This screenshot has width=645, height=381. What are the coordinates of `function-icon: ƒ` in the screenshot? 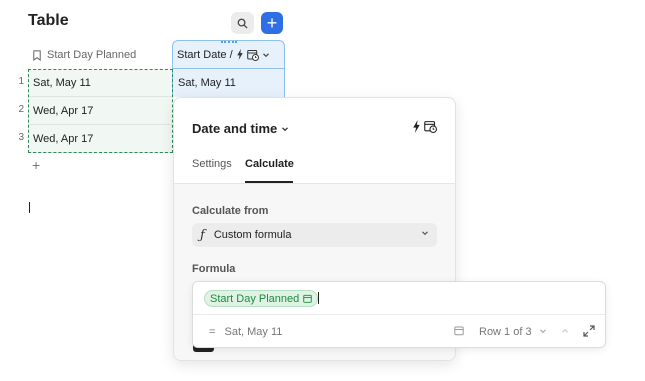 It's located at (202, 235).